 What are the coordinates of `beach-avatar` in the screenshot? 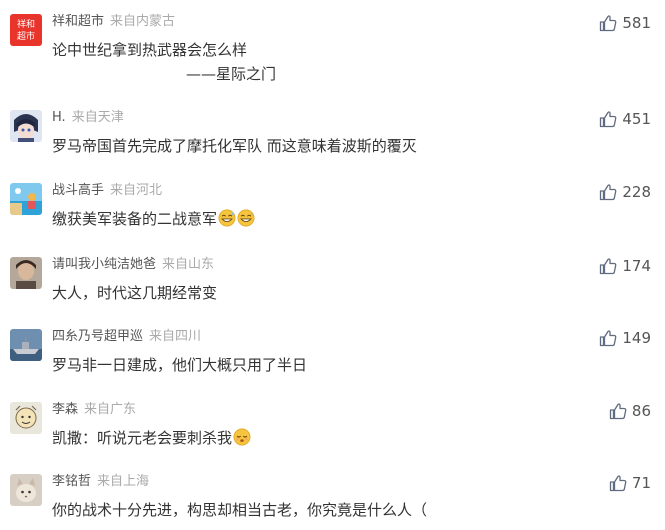 It's located at (26, 199).